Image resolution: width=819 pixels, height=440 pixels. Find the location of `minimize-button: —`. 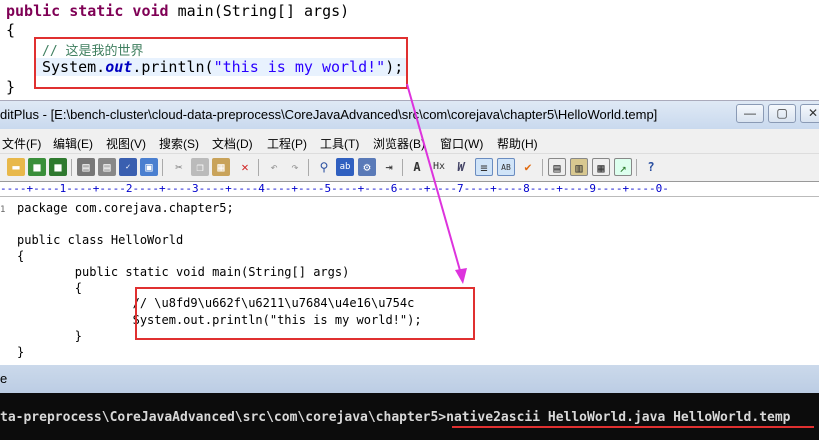

minimize-button: — is located at coordinates (750, 113).